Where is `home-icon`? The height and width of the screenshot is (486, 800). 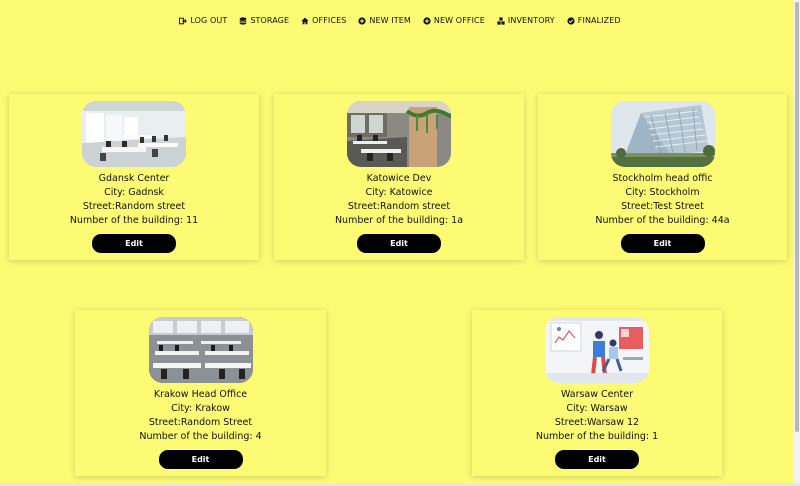
home-icon is located at coordinates (305, 20).